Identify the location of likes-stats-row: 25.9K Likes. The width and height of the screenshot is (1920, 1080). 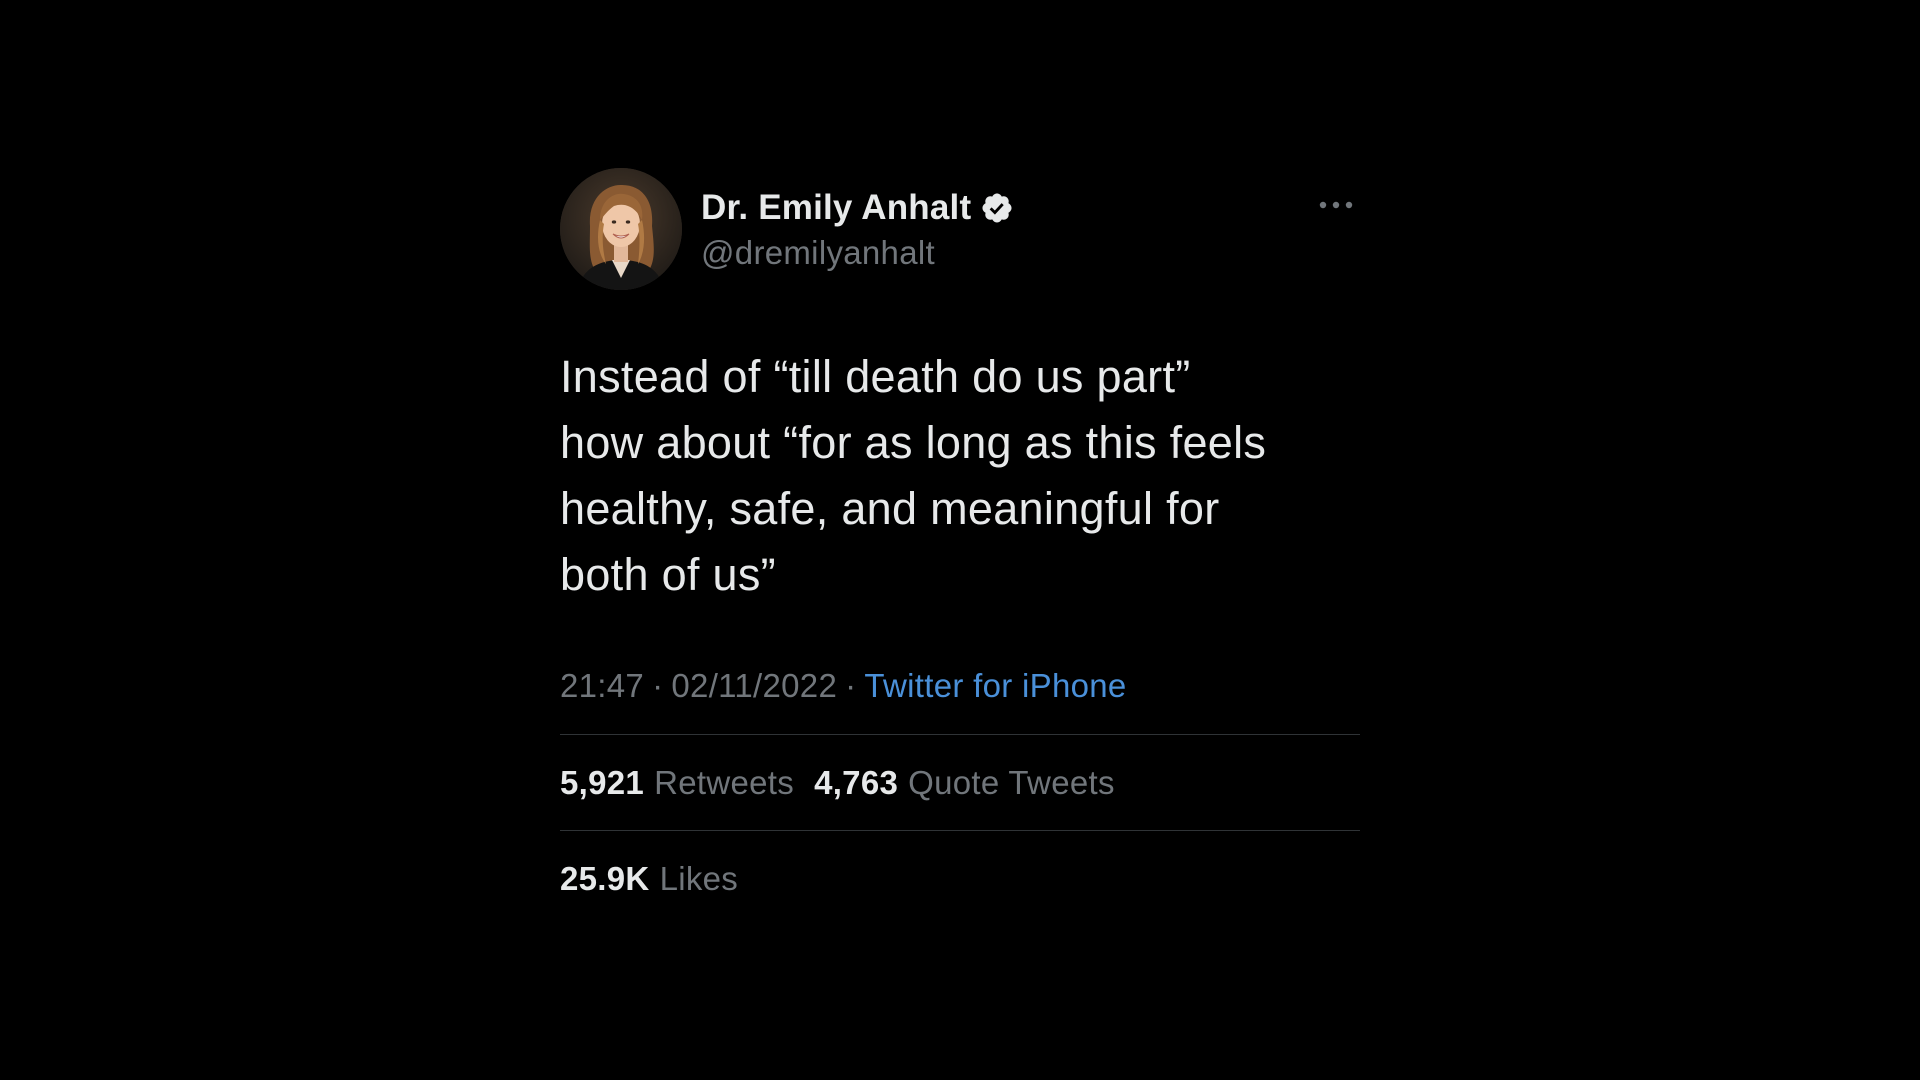
(960, 878).